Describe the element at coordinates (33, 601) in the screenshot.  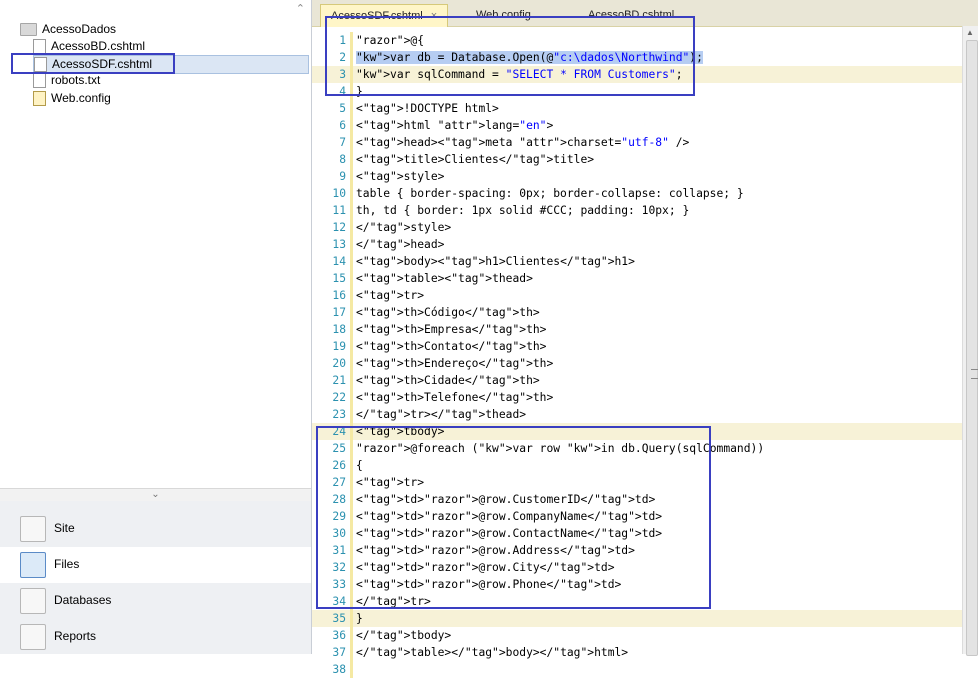
I see `databases-icon` at that location.